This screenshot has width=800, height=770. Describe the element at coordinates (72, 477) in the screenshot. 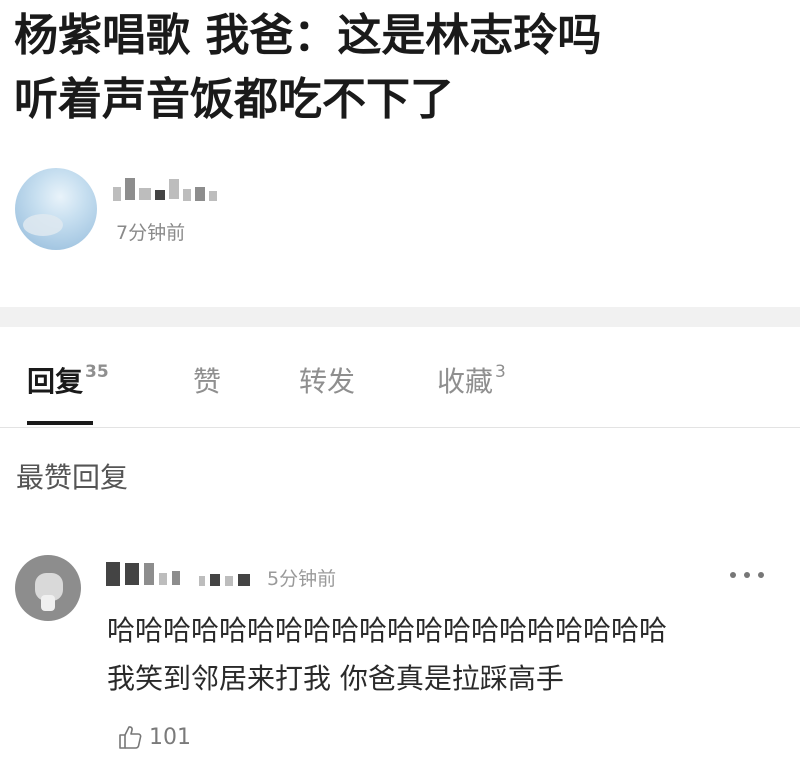

I see `top-replies-heading: 最赞回复` at that location.